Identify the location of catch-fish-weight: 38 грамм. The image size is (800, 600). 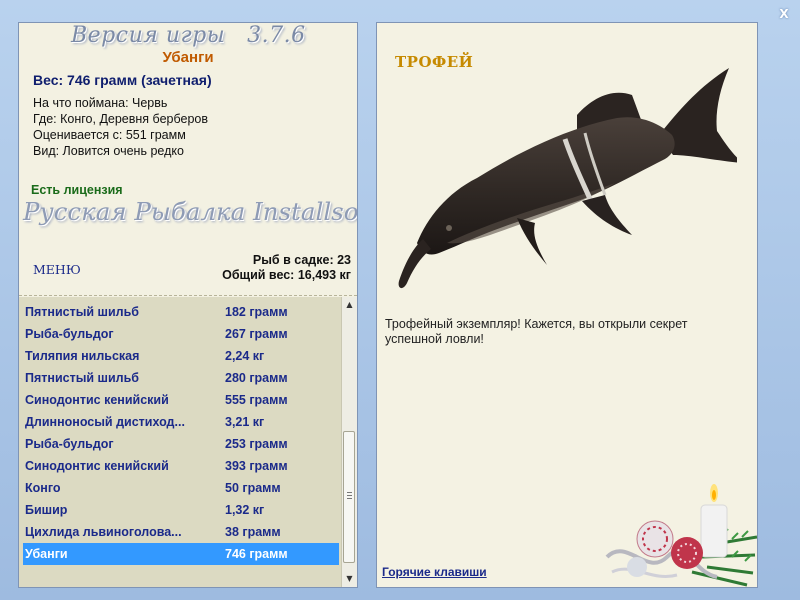
(253, 532).